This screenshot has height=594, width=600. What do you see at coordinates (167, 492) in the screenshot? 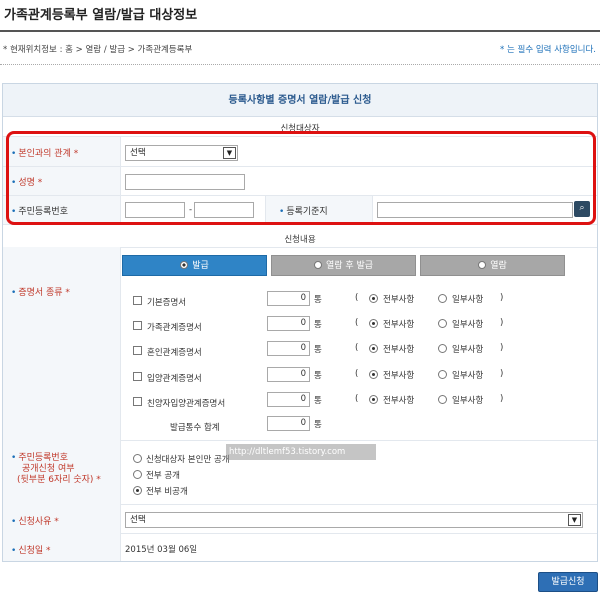
I see `disclosure-option-label: 전부 비공개` at bounding box center [167, 492].